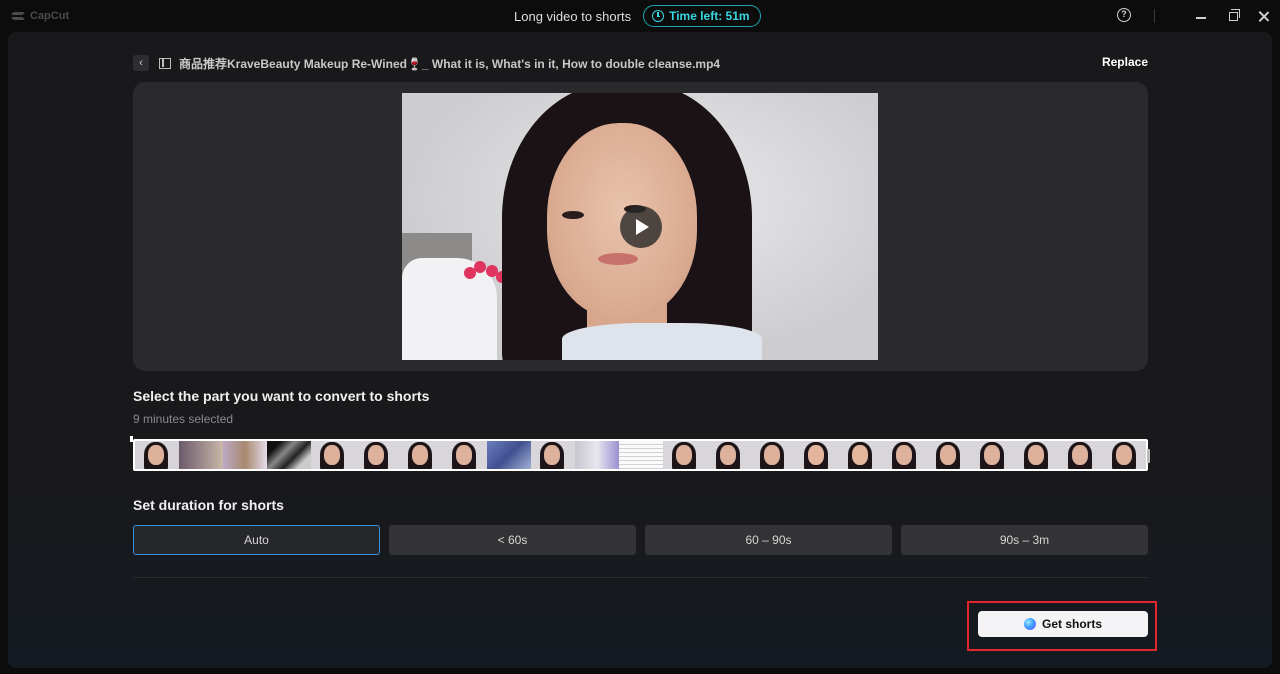 This screenshot has width=1280, height=674. Describe the element at coordinates (165, 63) in the screenshot. I see `video-file-icon` at that location.